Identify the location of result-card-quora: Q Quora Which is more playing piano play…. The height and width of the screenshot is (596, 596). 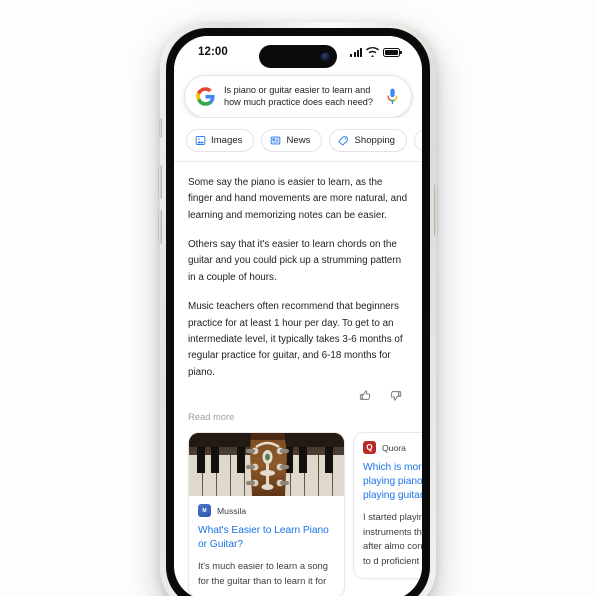
(387, 505).